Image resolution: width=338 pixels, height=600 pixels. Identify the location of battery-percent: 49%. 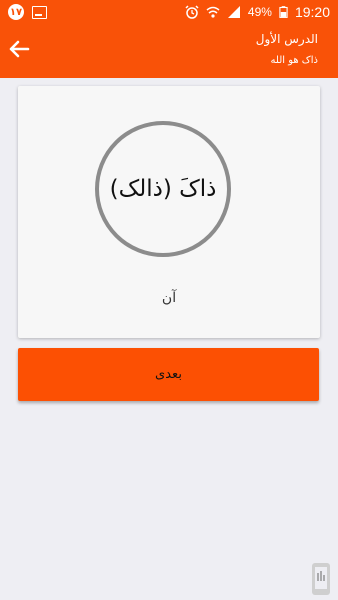
(259, 12).